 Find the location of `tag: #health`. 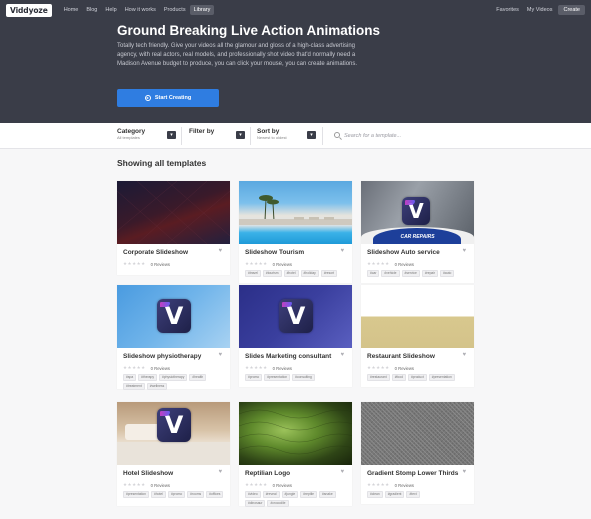

tag: #health is located at coordinates (198, 377).